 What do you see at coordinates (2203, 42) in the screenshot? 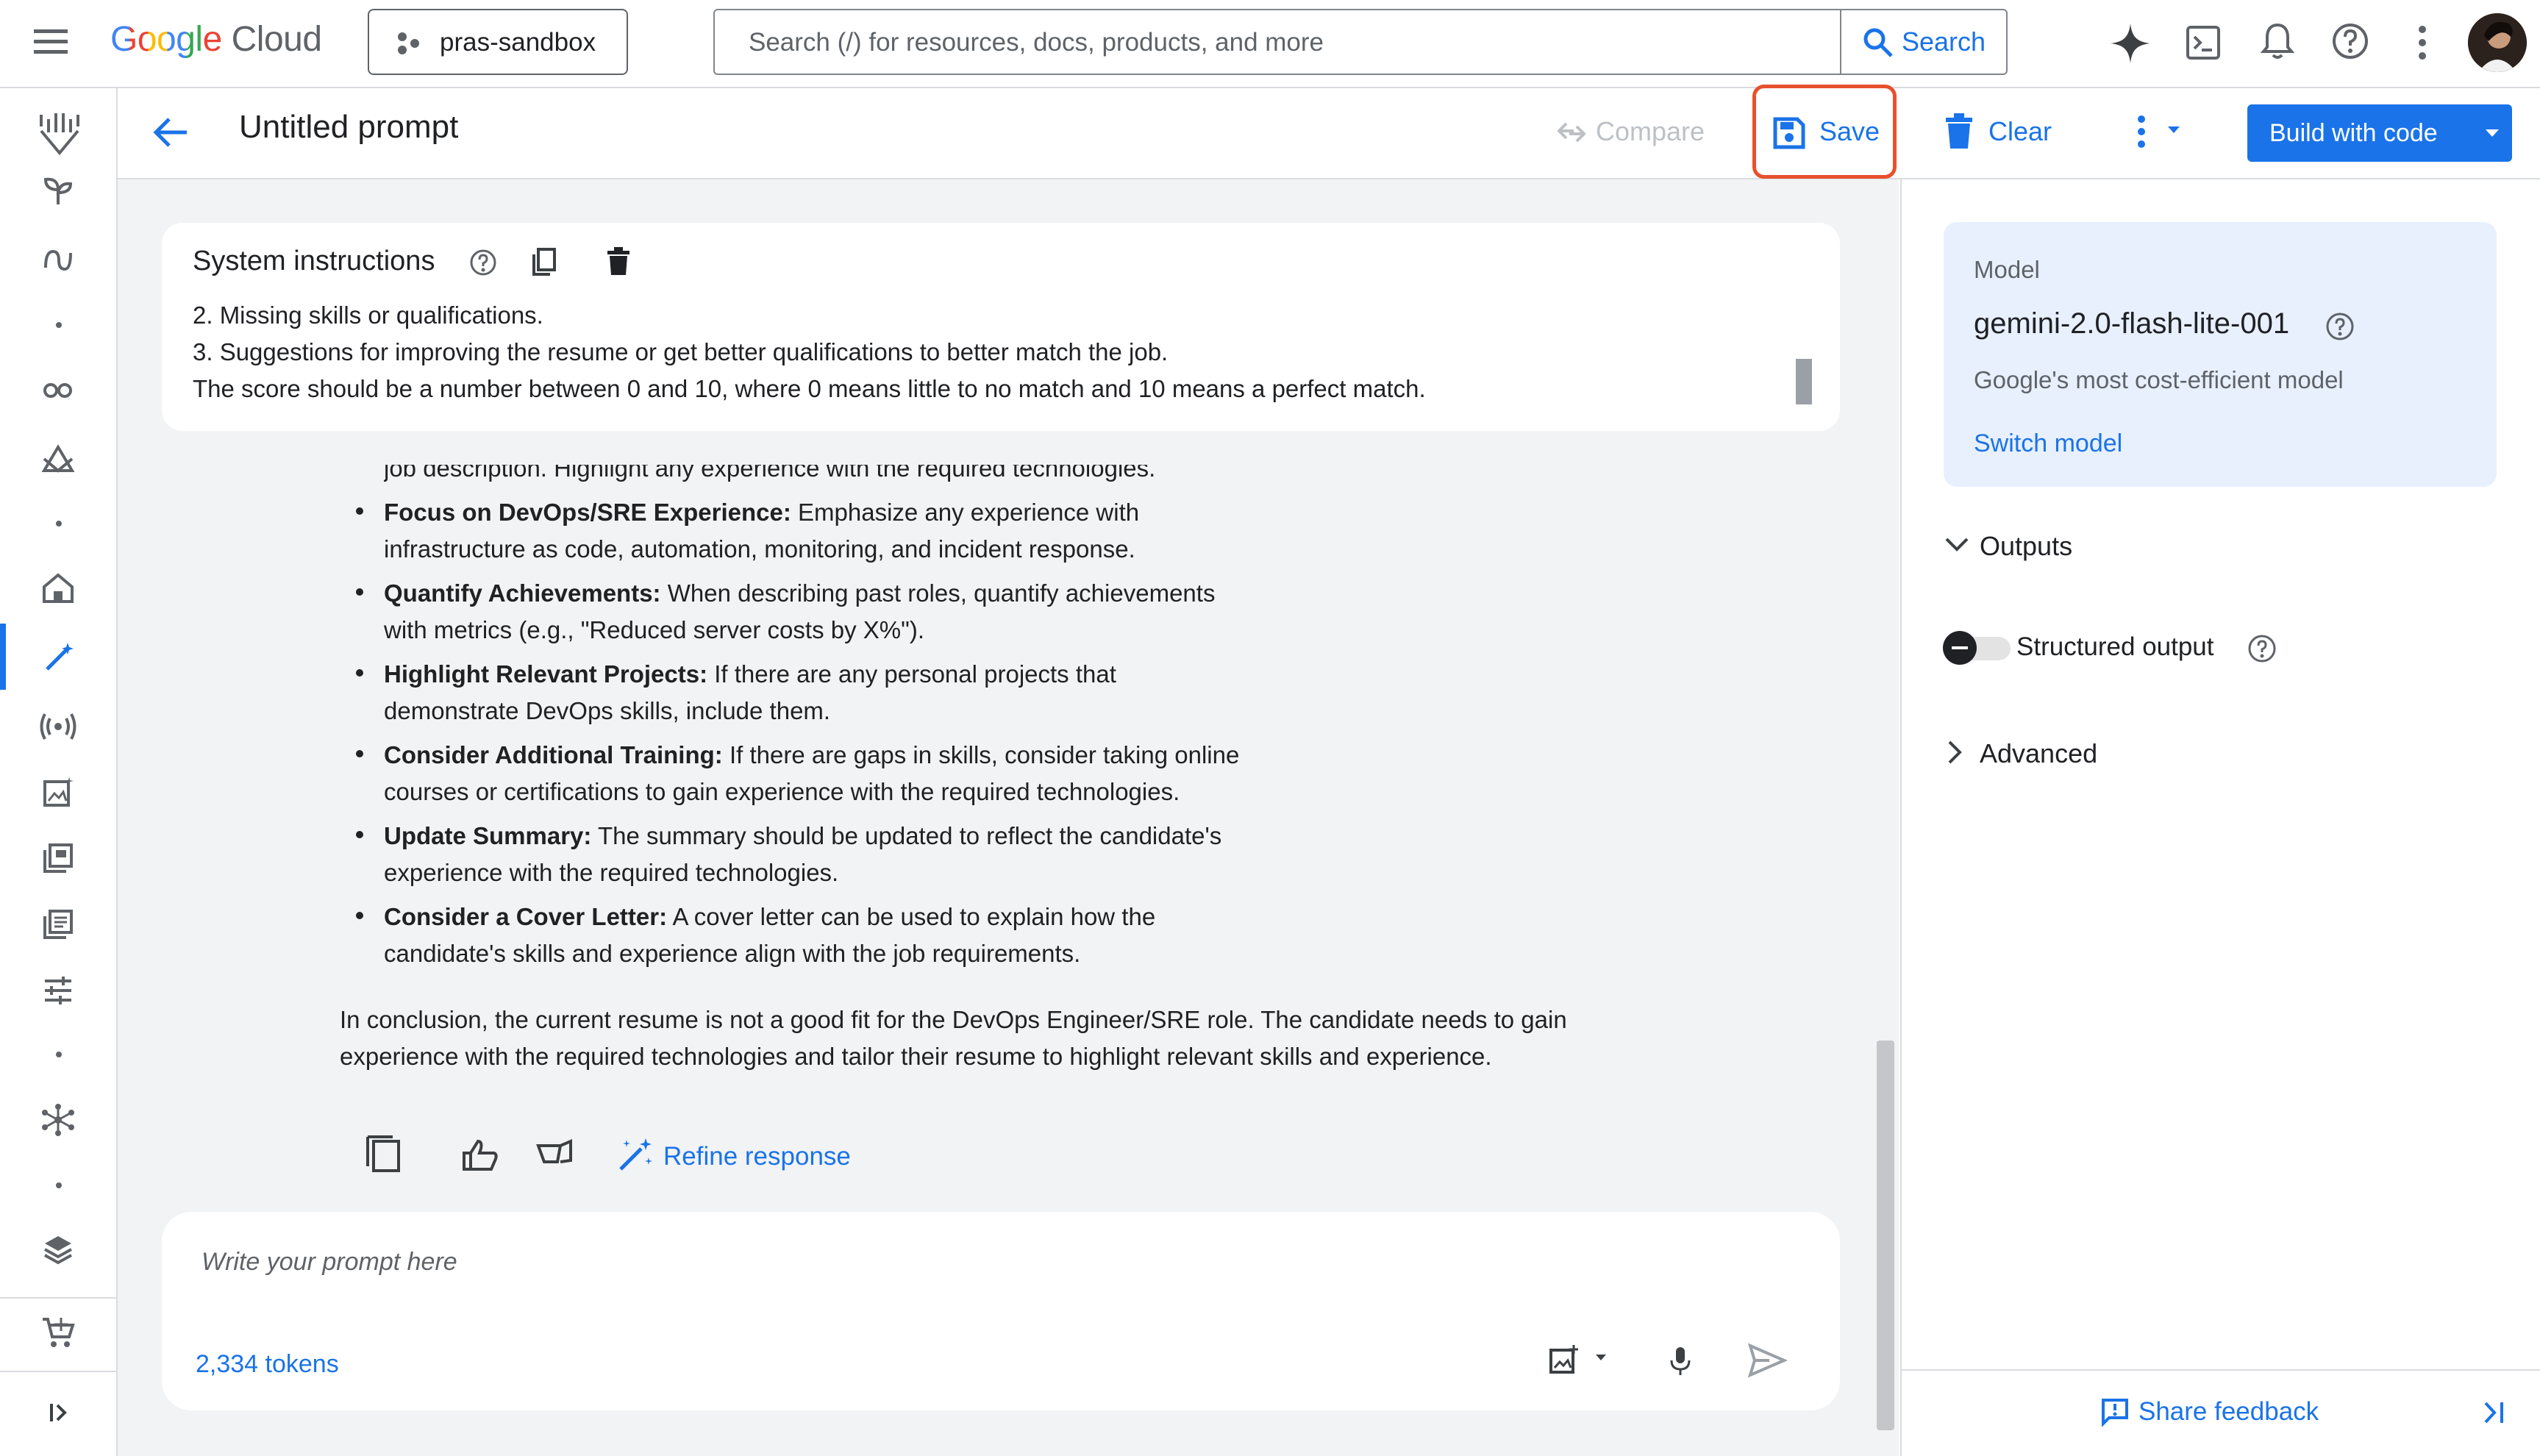
I see `cloud-shell-icon` at bounding box center [2203, 42].